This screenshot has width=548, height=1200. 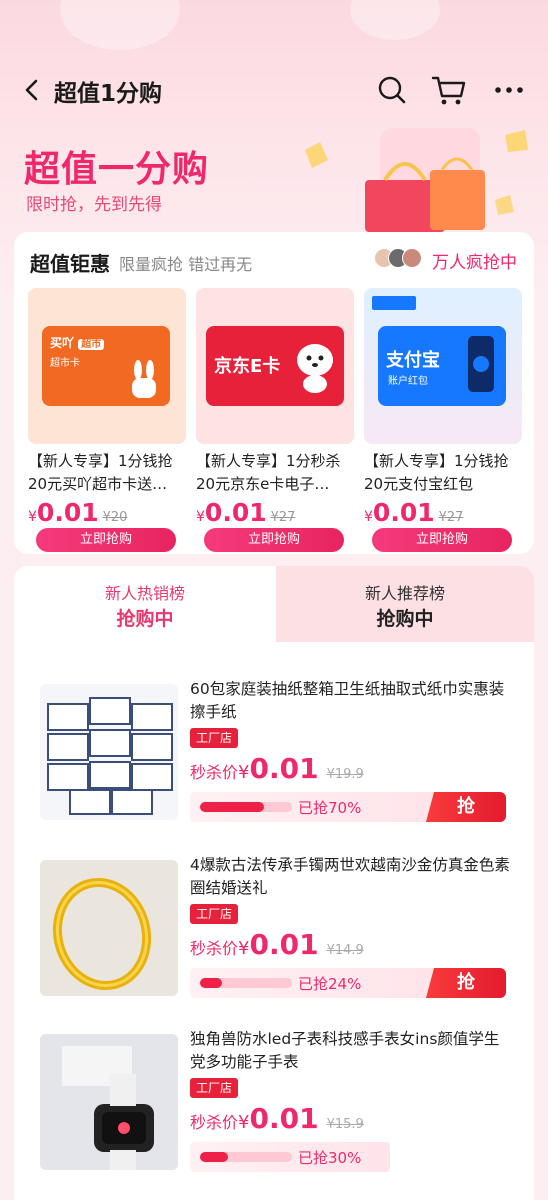 I want to click on coupon-image: 京东E卡, so click(x=275, y=366).